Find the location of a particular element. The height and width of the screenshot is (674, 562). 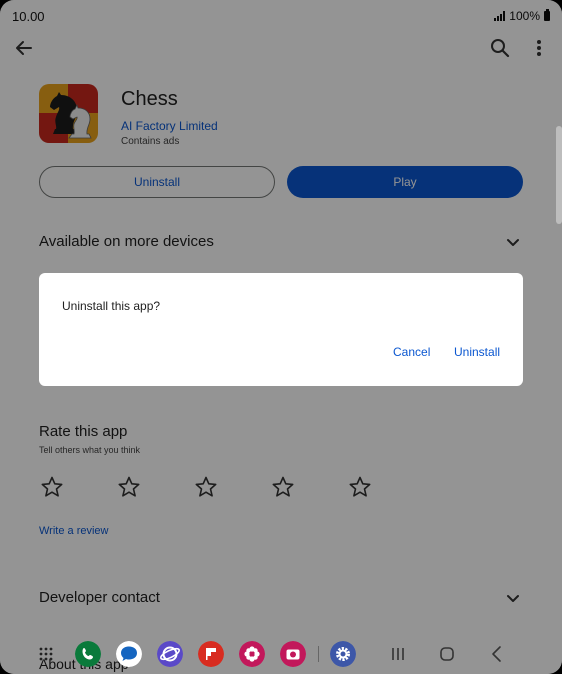

taskbar-divider is located at coordinates (318, 654).